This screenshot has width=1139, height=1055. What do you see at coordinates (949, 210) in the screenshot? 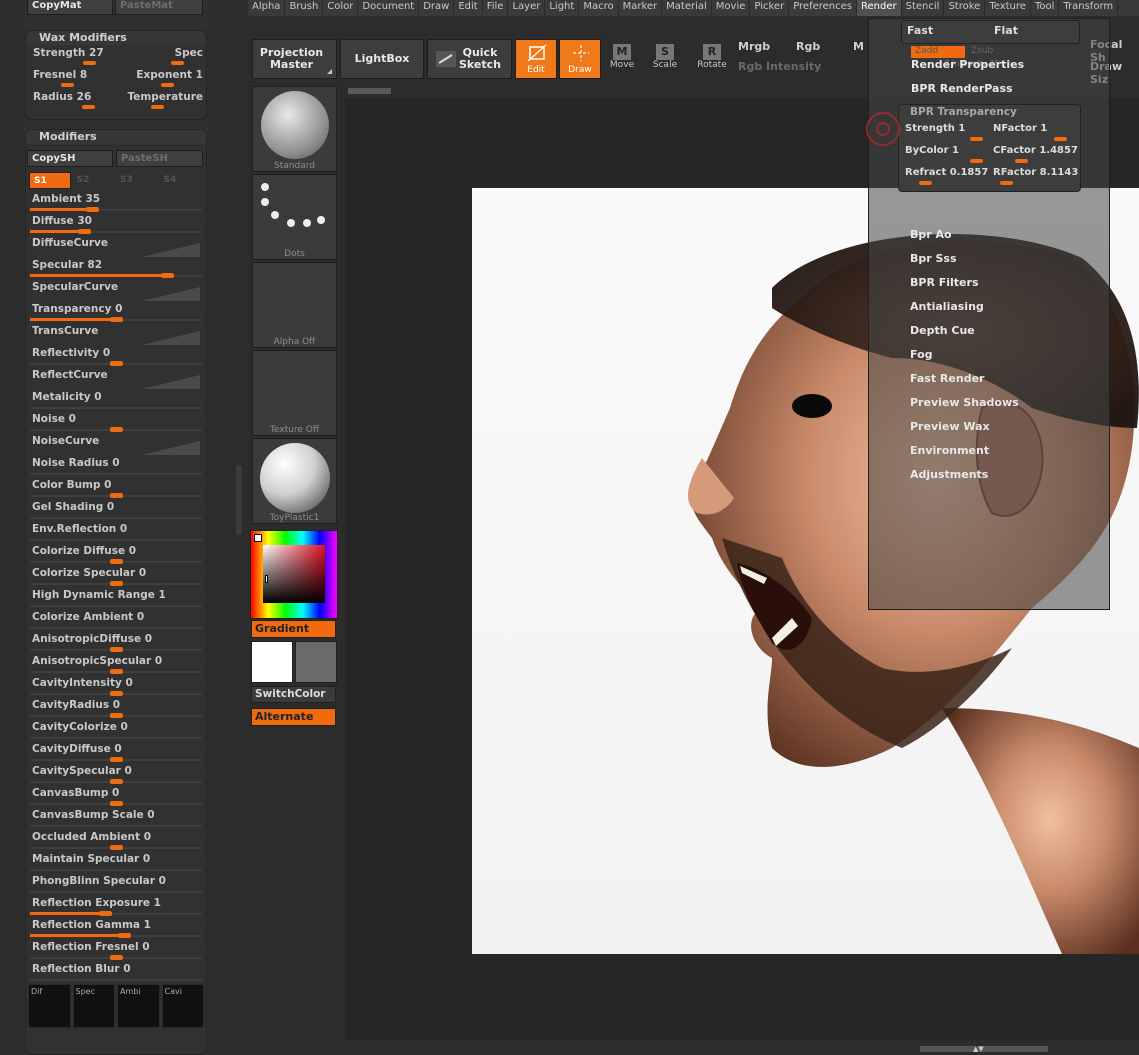
I see `render-item-bpr-shadow: BPR Shadow` at bounding box center [949, 210].